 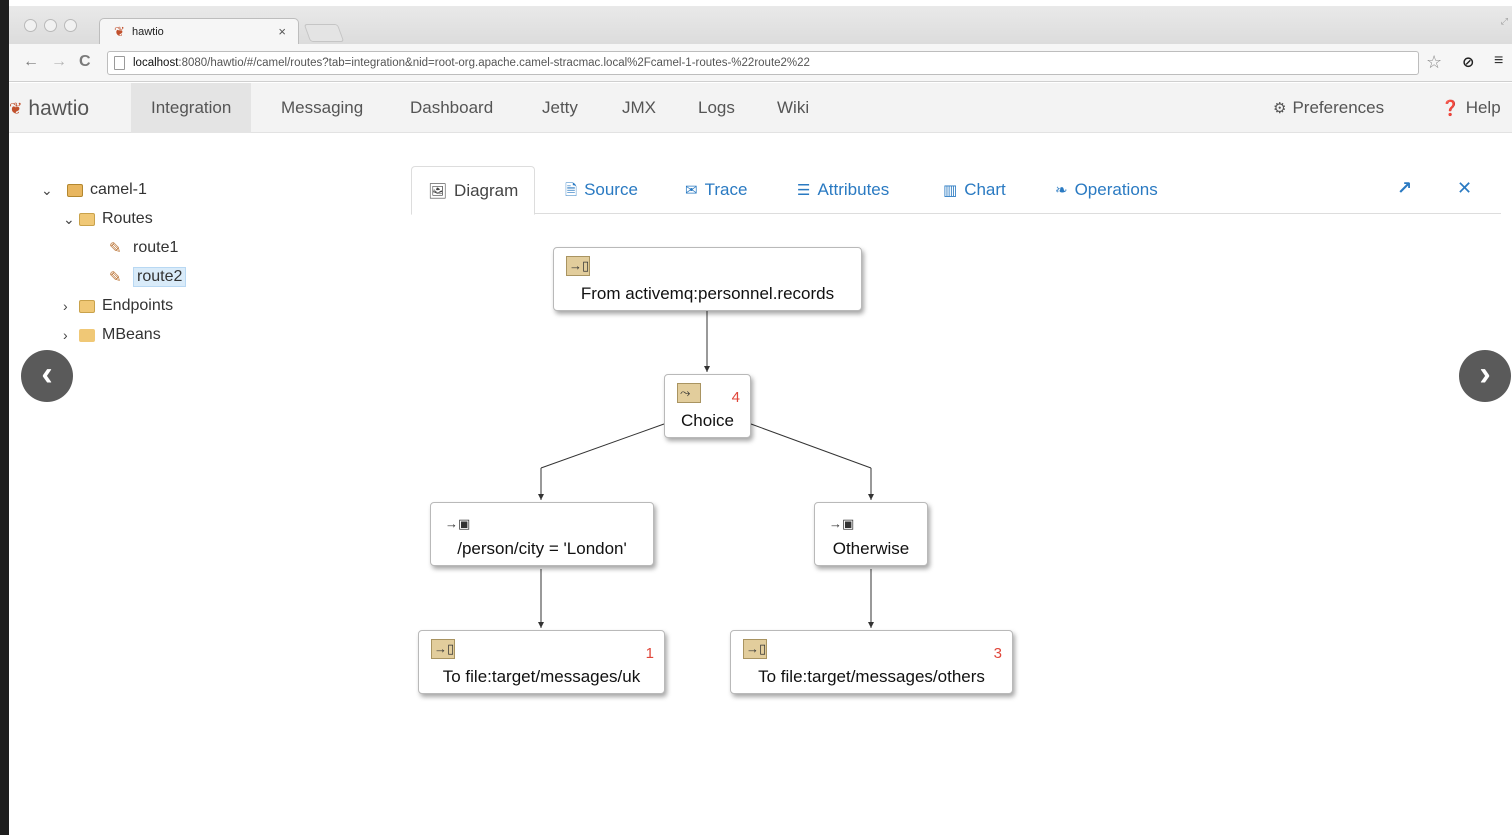 I want to click on list-icon: ☰, so click(x=804, y=190).